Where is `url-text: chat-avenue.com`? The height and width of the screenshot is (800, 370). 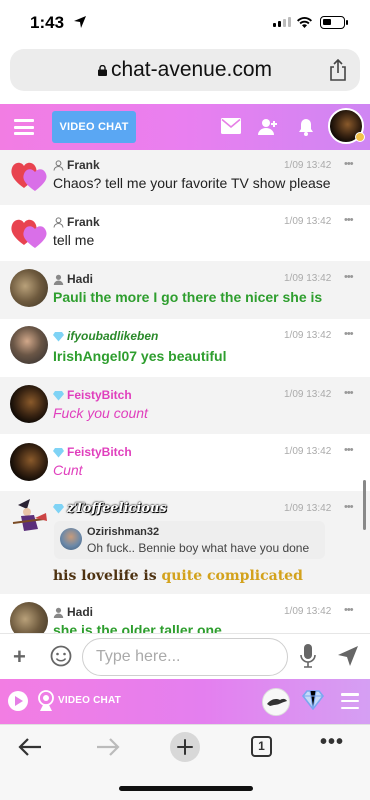
url-text: chat-avenue.com is located at coordinates (191, 69).